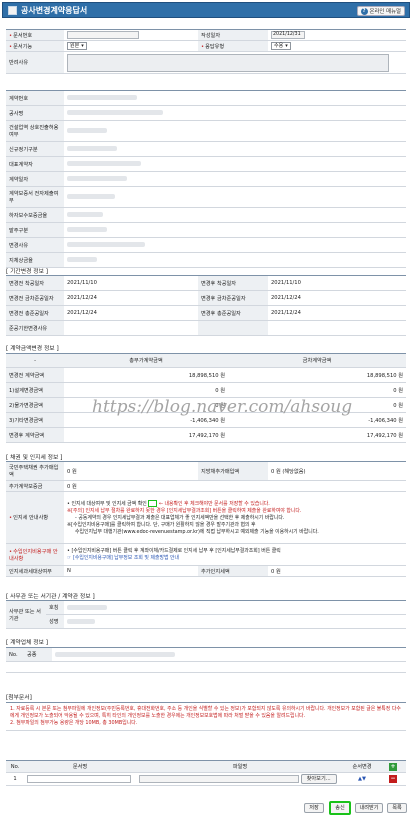  I want to click on online-manual-label: 온라인 매뉴얼, so click(385, 12).